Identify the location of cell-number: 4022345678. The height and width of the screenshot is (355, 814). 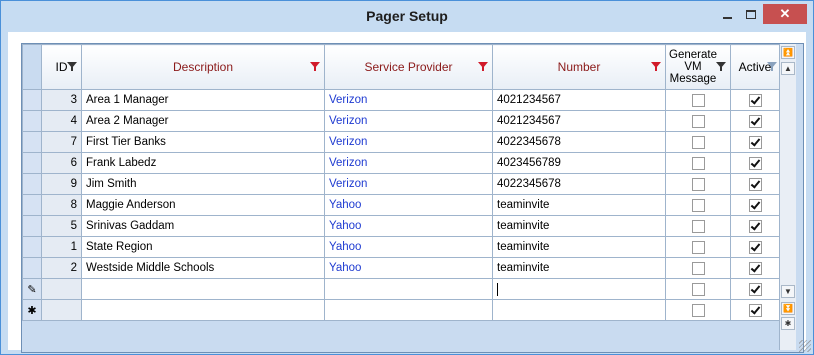
(579, 184).